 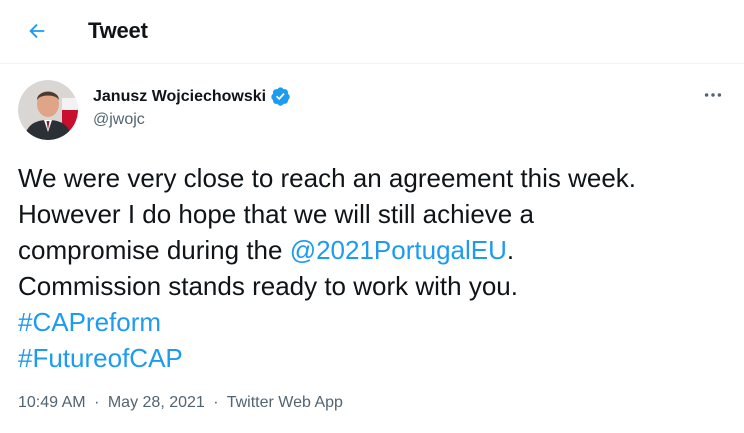 I want to click on more-horizontal-icon, so click(x=713, y=95).